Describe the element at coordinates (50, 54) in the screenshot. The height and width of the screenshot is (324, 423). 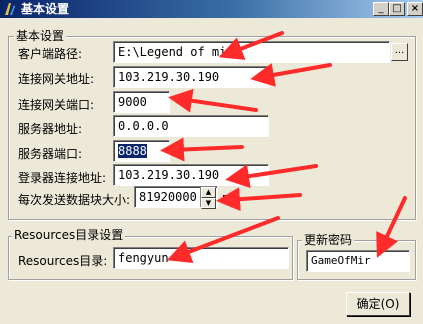
I see `client-path-label: 客户端路径:` at that location.